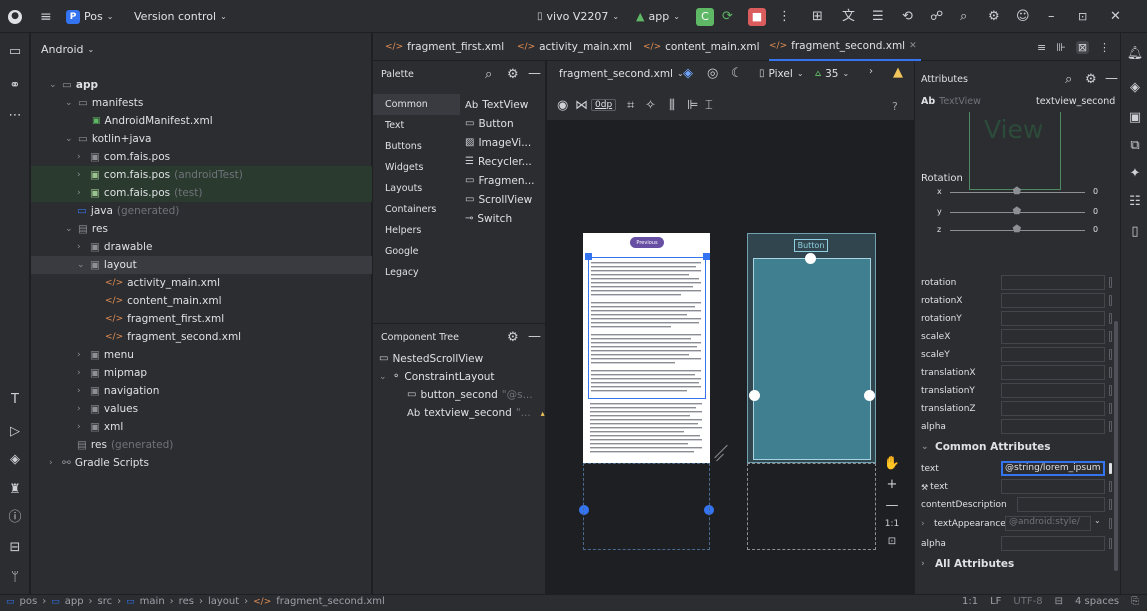  Describe the element at coordinates (712, 73) in the screenshot. I see `orientation-icon: ◎` at that location.